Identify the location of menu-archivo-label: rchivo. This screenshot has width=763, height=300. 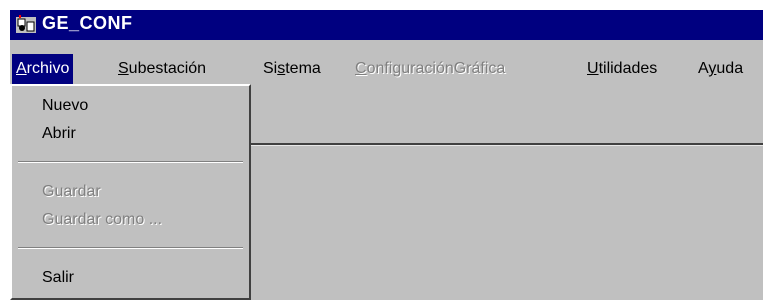
(48, 68).